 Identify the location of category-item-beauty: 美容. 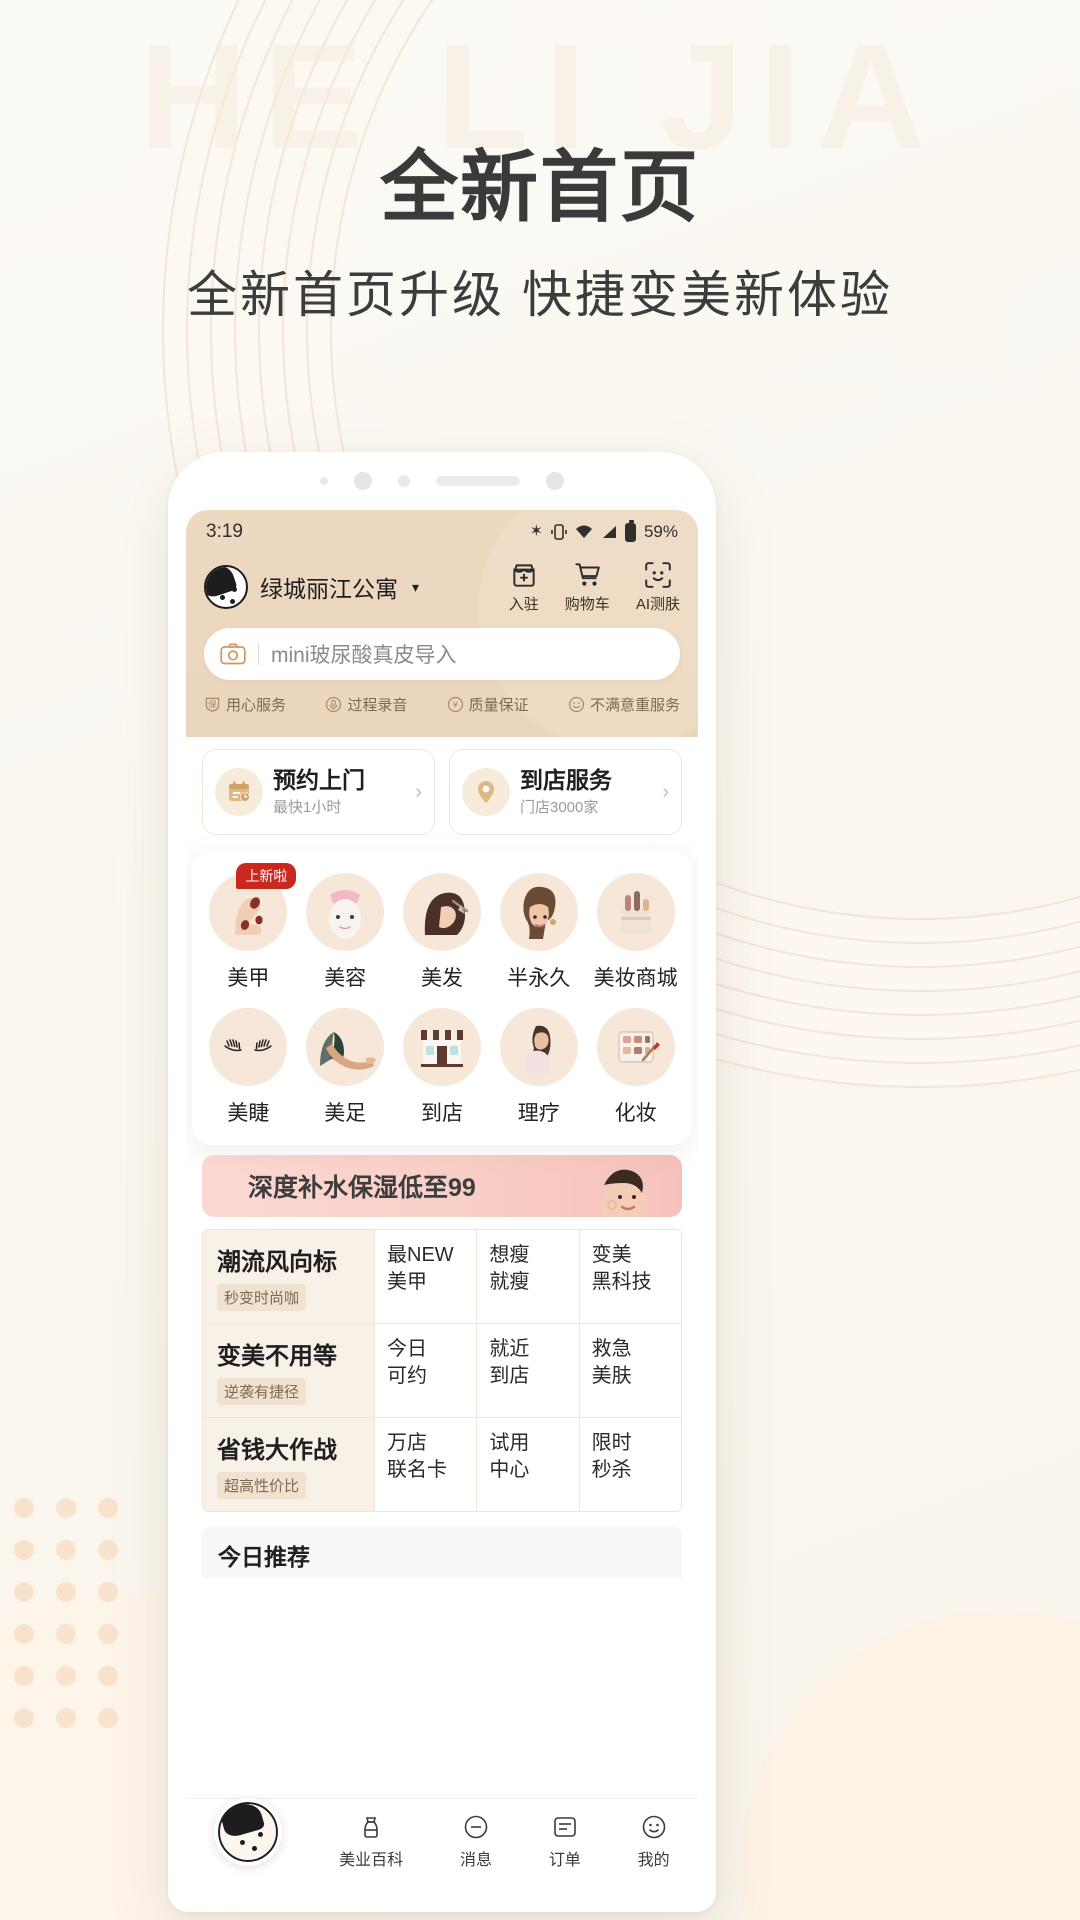
(345, 932).